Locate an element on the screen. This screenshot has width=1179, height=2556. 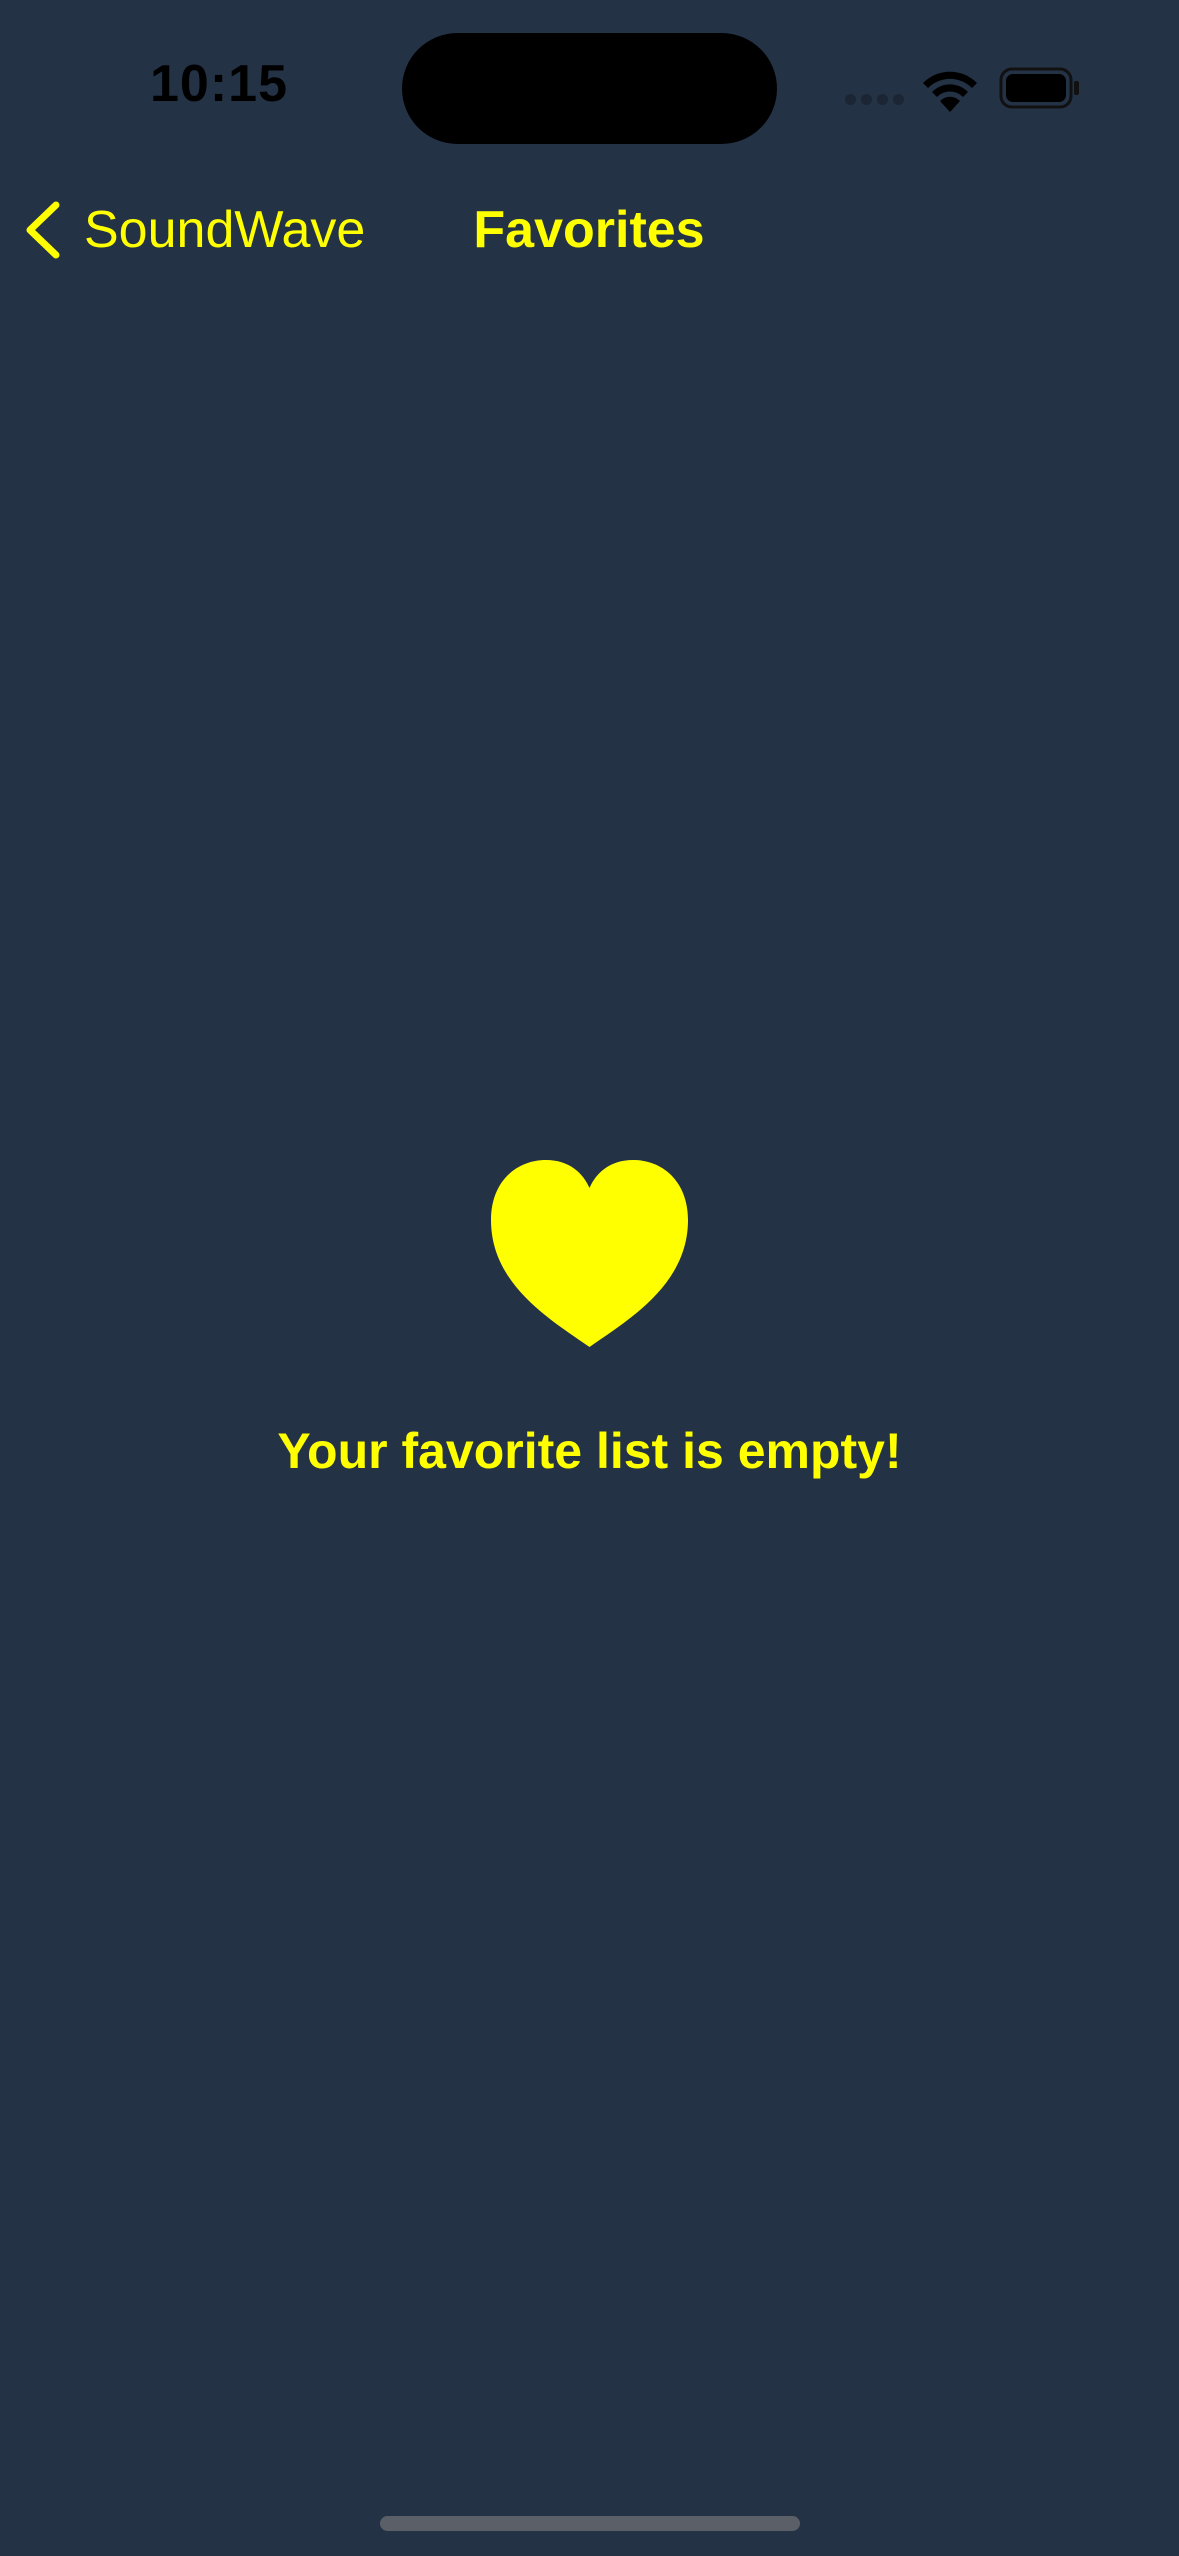
home-indicator is located at coordinates (590, 2523).